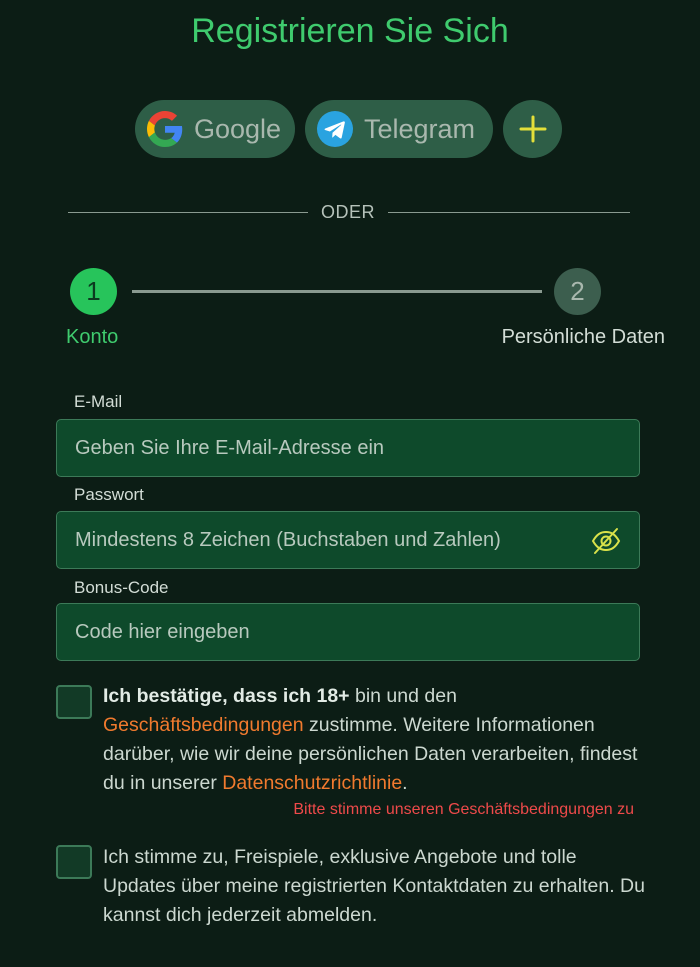 The width and height of the screenshot is (700, 967). I want to click on google-label: Google, so click(238, 128).